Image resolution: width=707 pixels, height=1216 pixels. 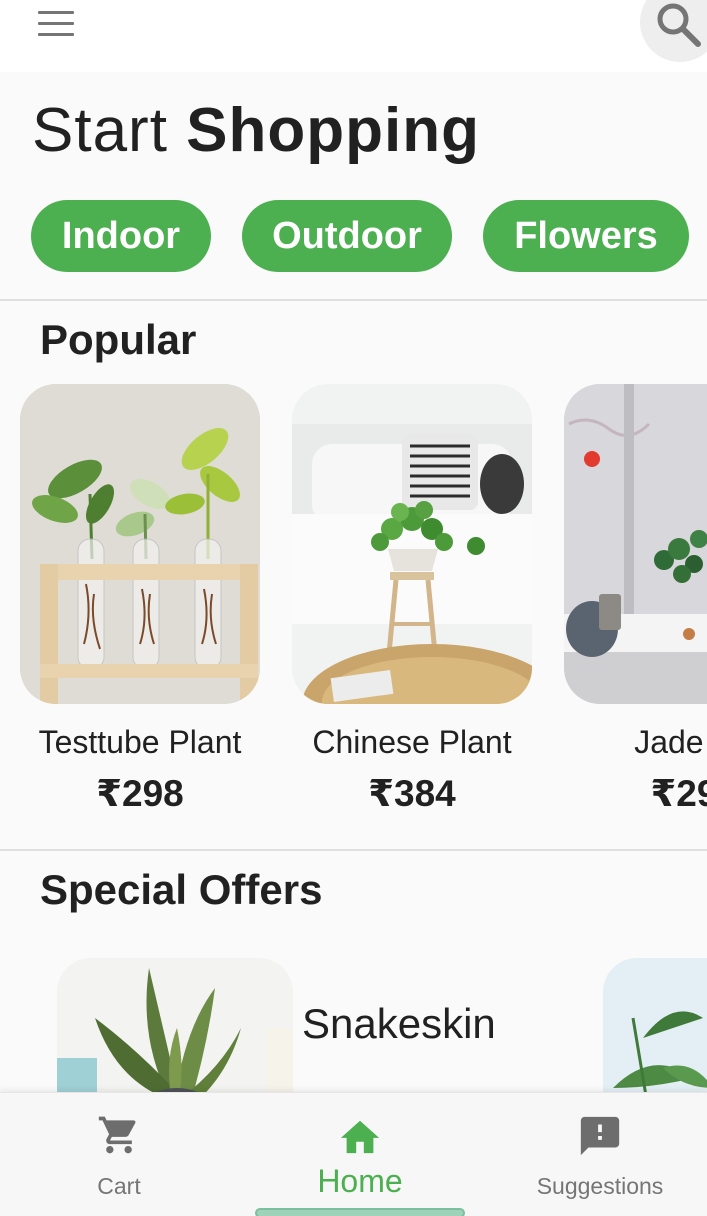 I want to click on popular-heading: Popular, so click(x=118, y=339).